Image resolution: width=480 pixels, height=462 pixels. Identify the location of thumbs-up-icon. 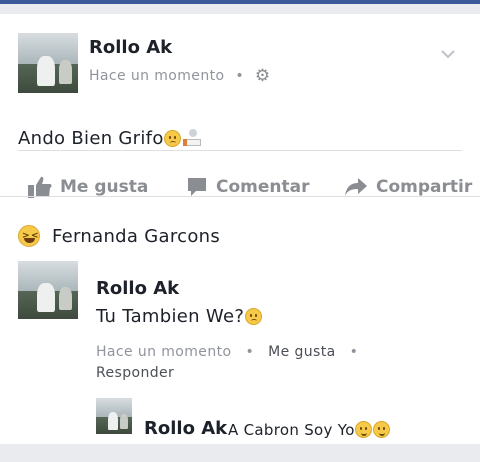
(40, 187).